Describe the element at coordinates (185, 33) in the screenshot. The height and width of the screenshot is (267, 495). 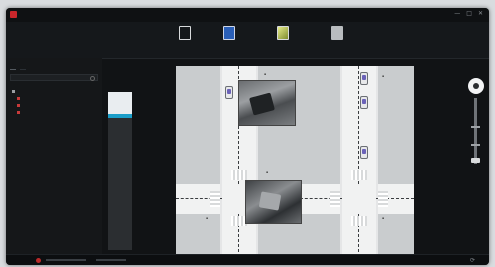
I see `monitor-icon` at that location.